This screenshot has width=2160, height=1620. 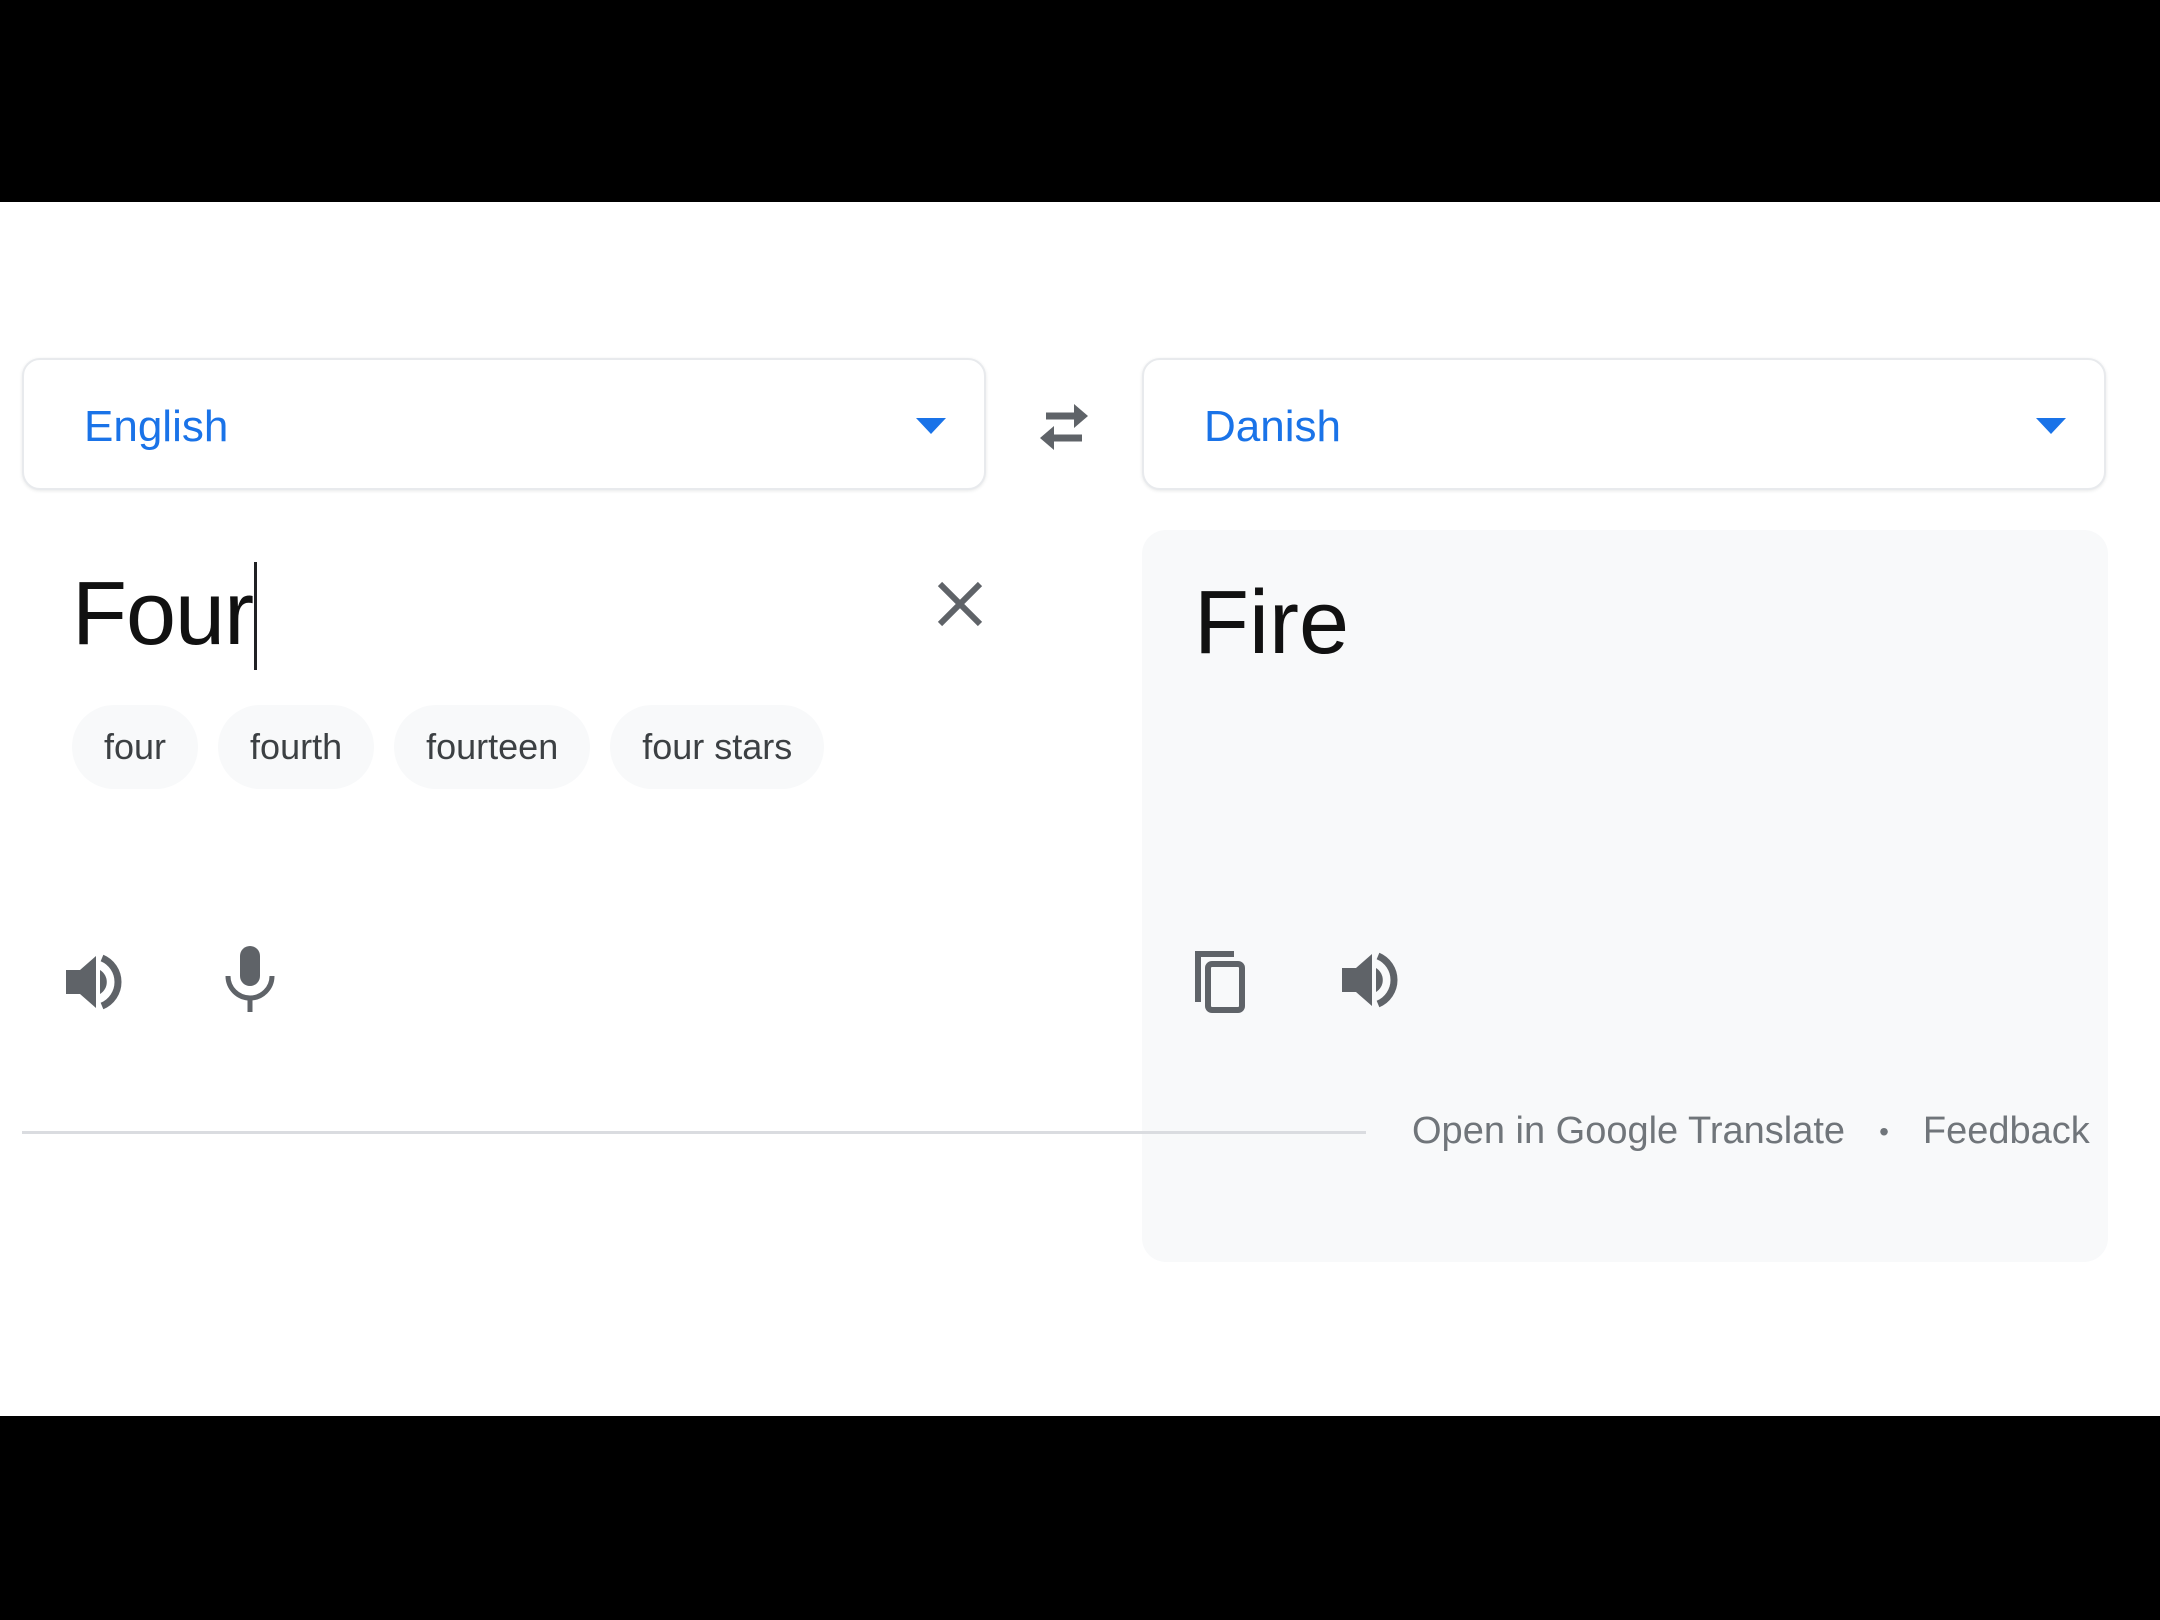 I want to click on source-language-select: English, so click(x=504, y=424).